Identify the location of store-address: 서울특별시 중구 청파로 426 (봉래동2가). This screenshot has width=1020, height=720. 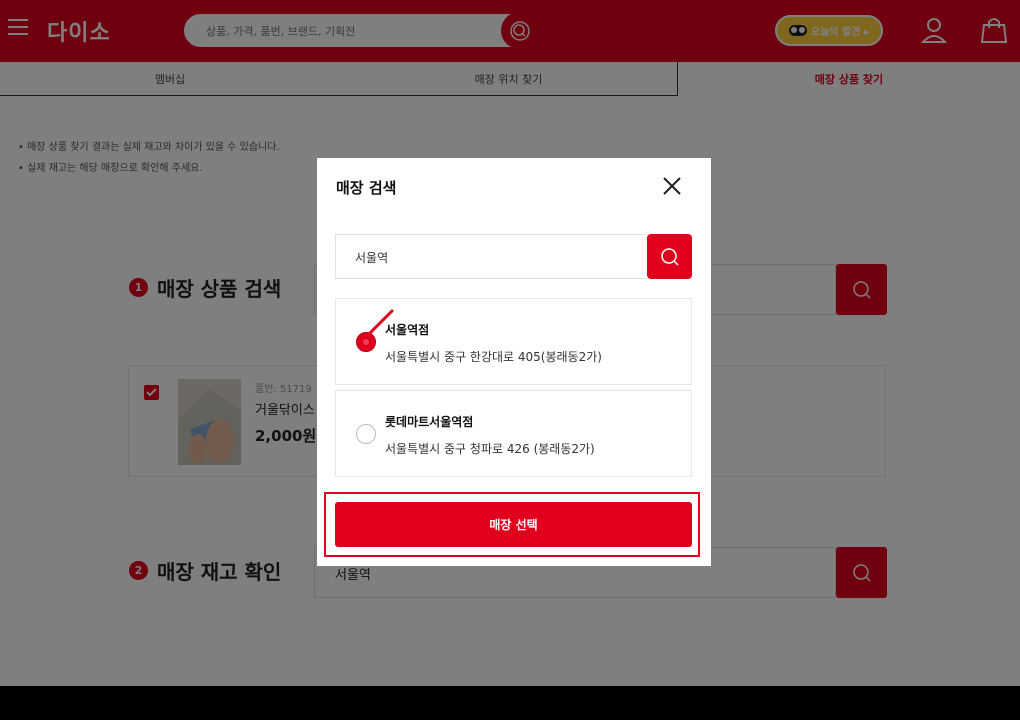
(490, 449).